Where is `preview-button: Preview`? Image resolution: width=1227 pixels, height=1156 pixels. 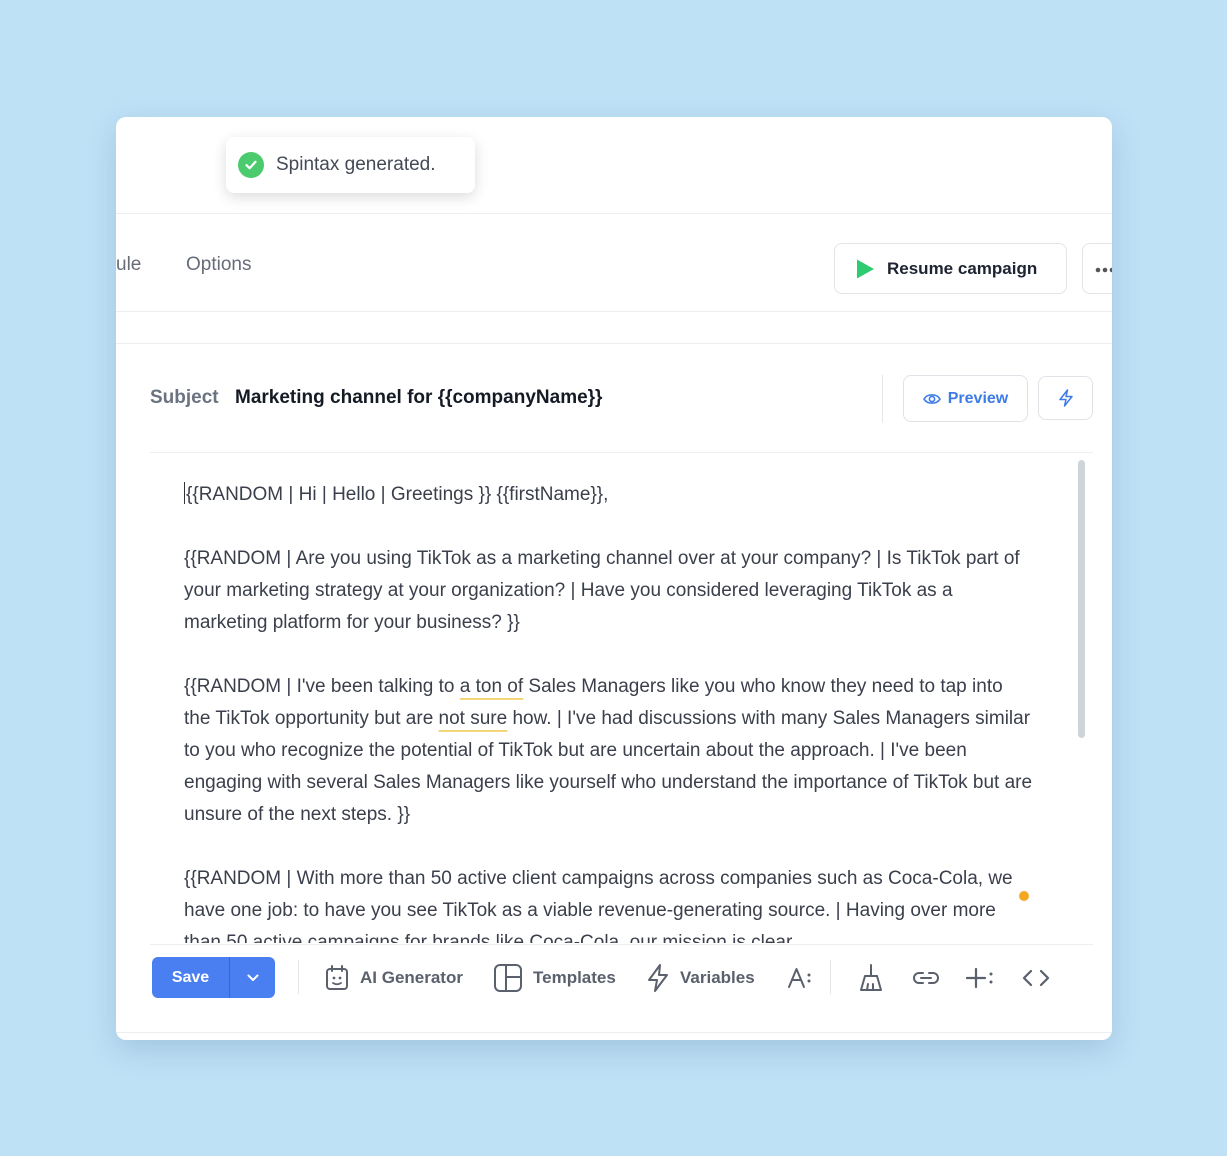
preview-button: Preview is located at coordinates (965, 398).